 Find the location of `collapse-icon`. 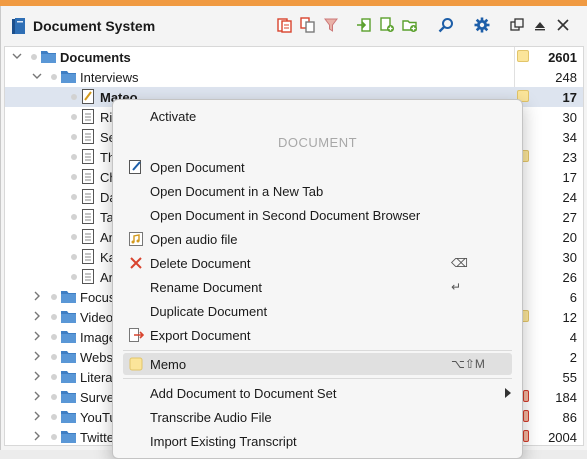

collapse-icon is located at coordinates (540, 25).